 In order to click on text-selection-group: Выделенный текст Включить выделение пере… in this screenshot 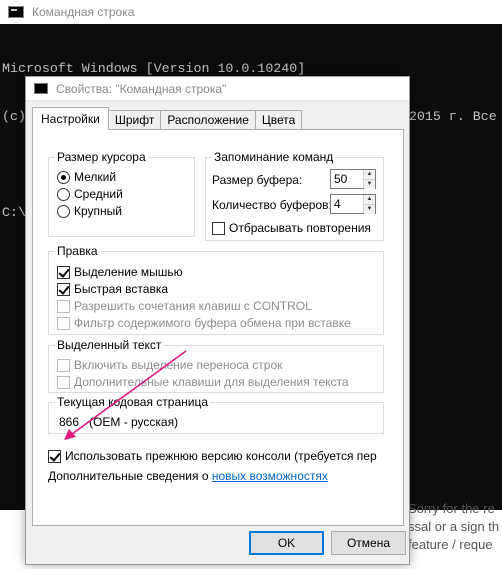, I will do `click(216, 365)`.